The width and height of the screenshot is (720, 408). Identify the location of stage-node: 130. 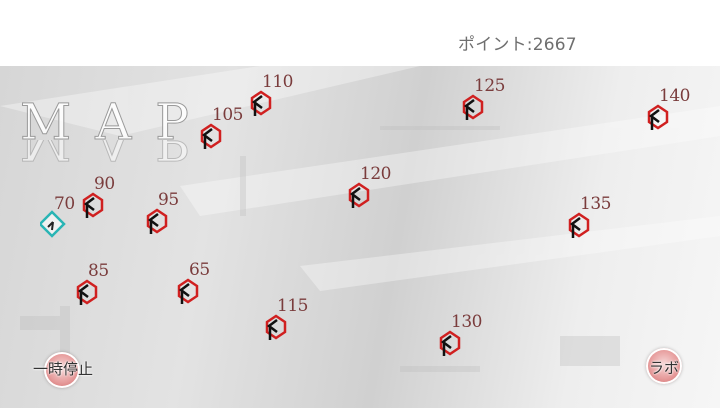
(459, 336).